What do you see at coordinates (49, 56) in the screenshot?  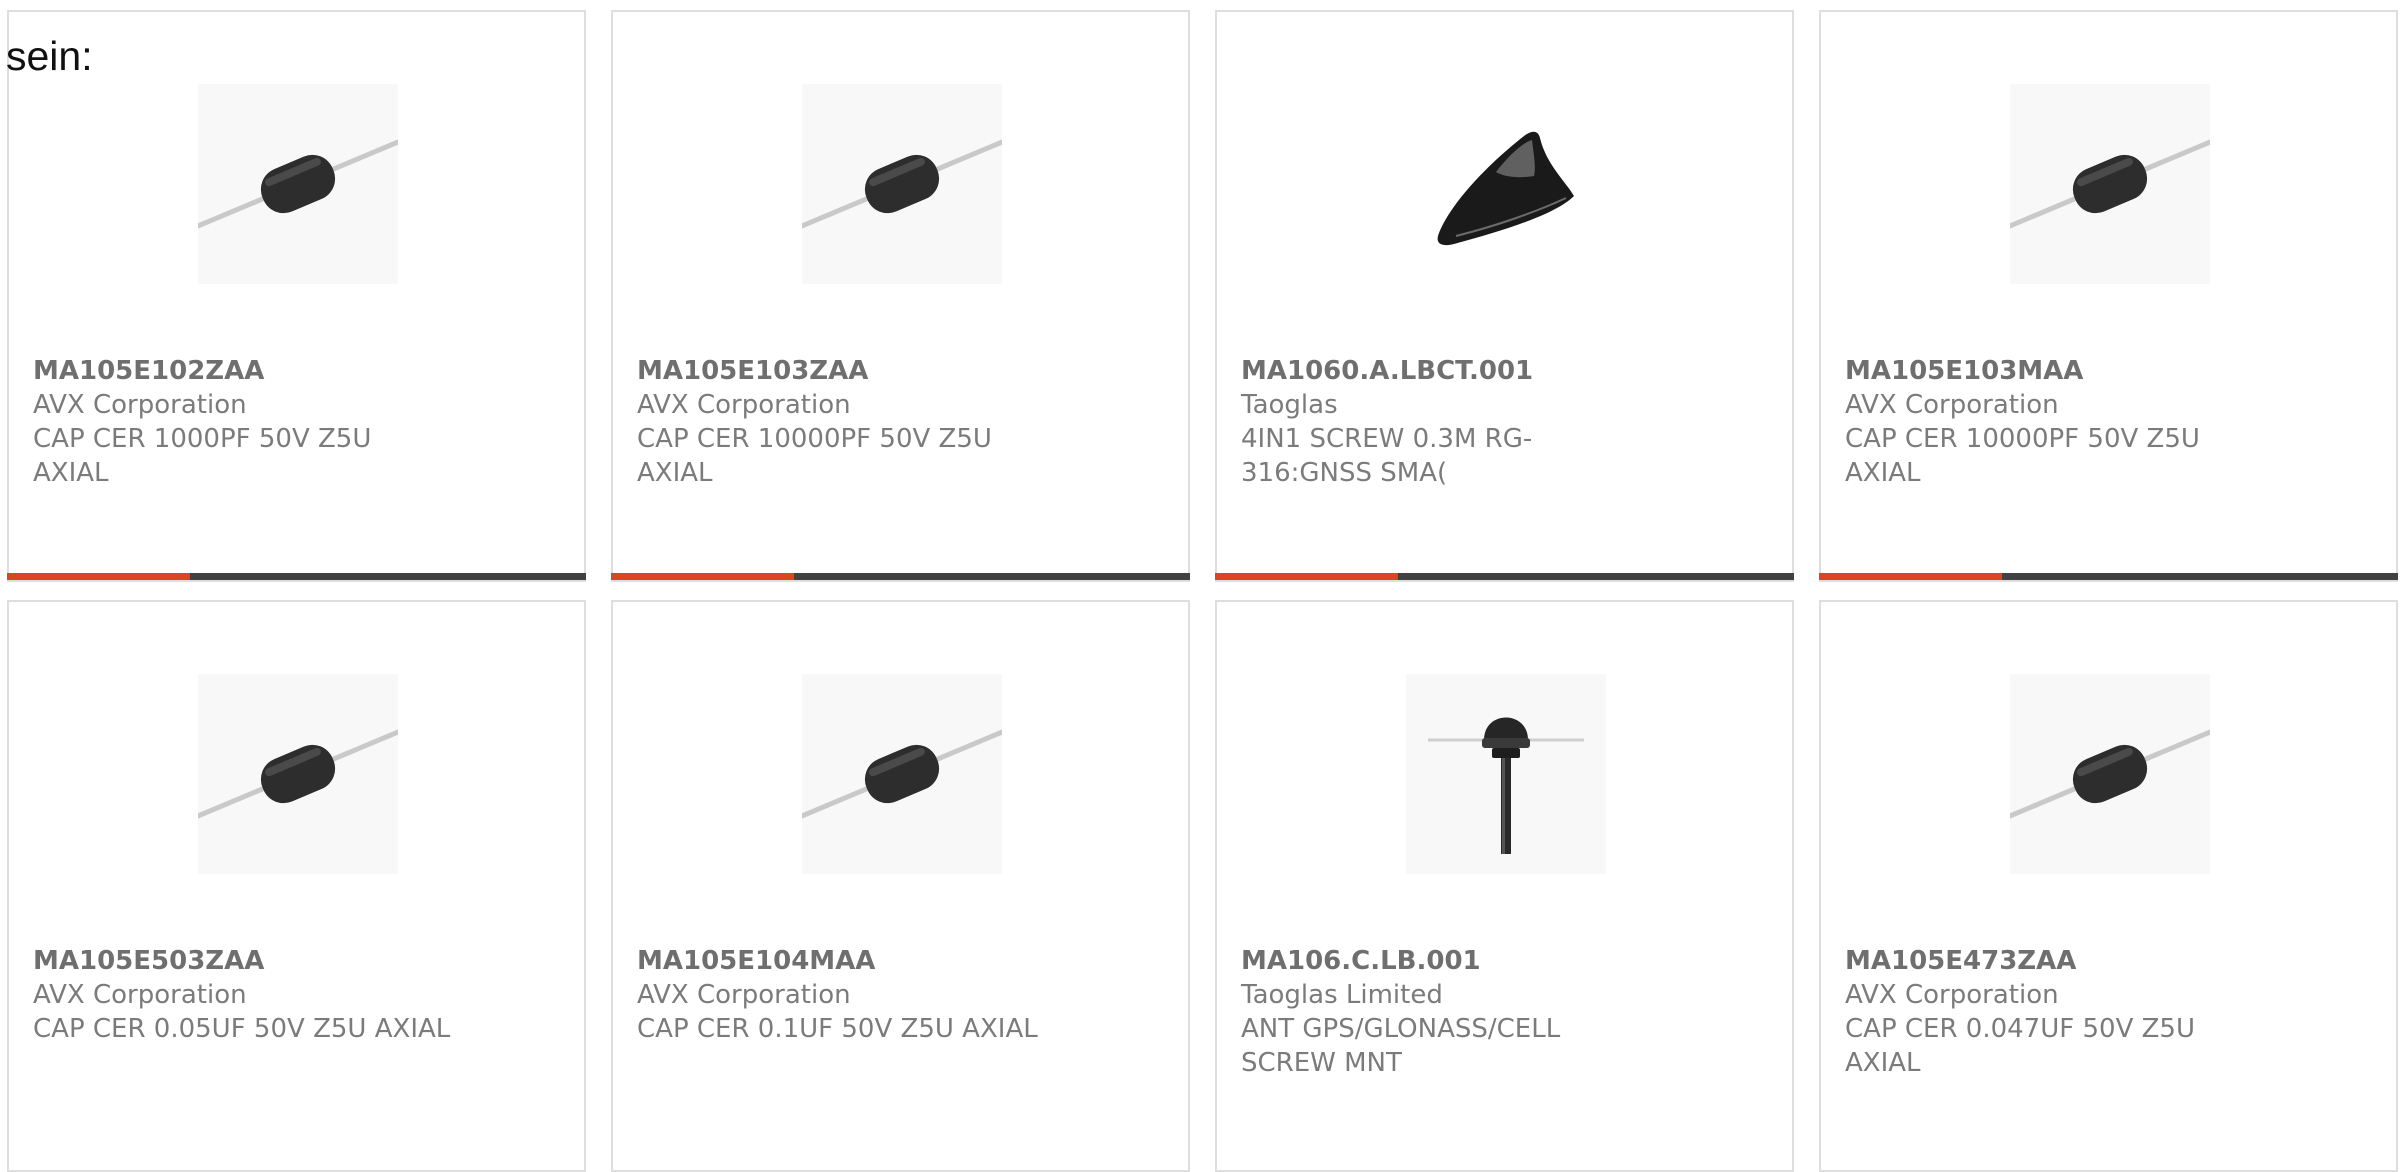 I see `section-label: sein:` at bounding box center [49, 56].